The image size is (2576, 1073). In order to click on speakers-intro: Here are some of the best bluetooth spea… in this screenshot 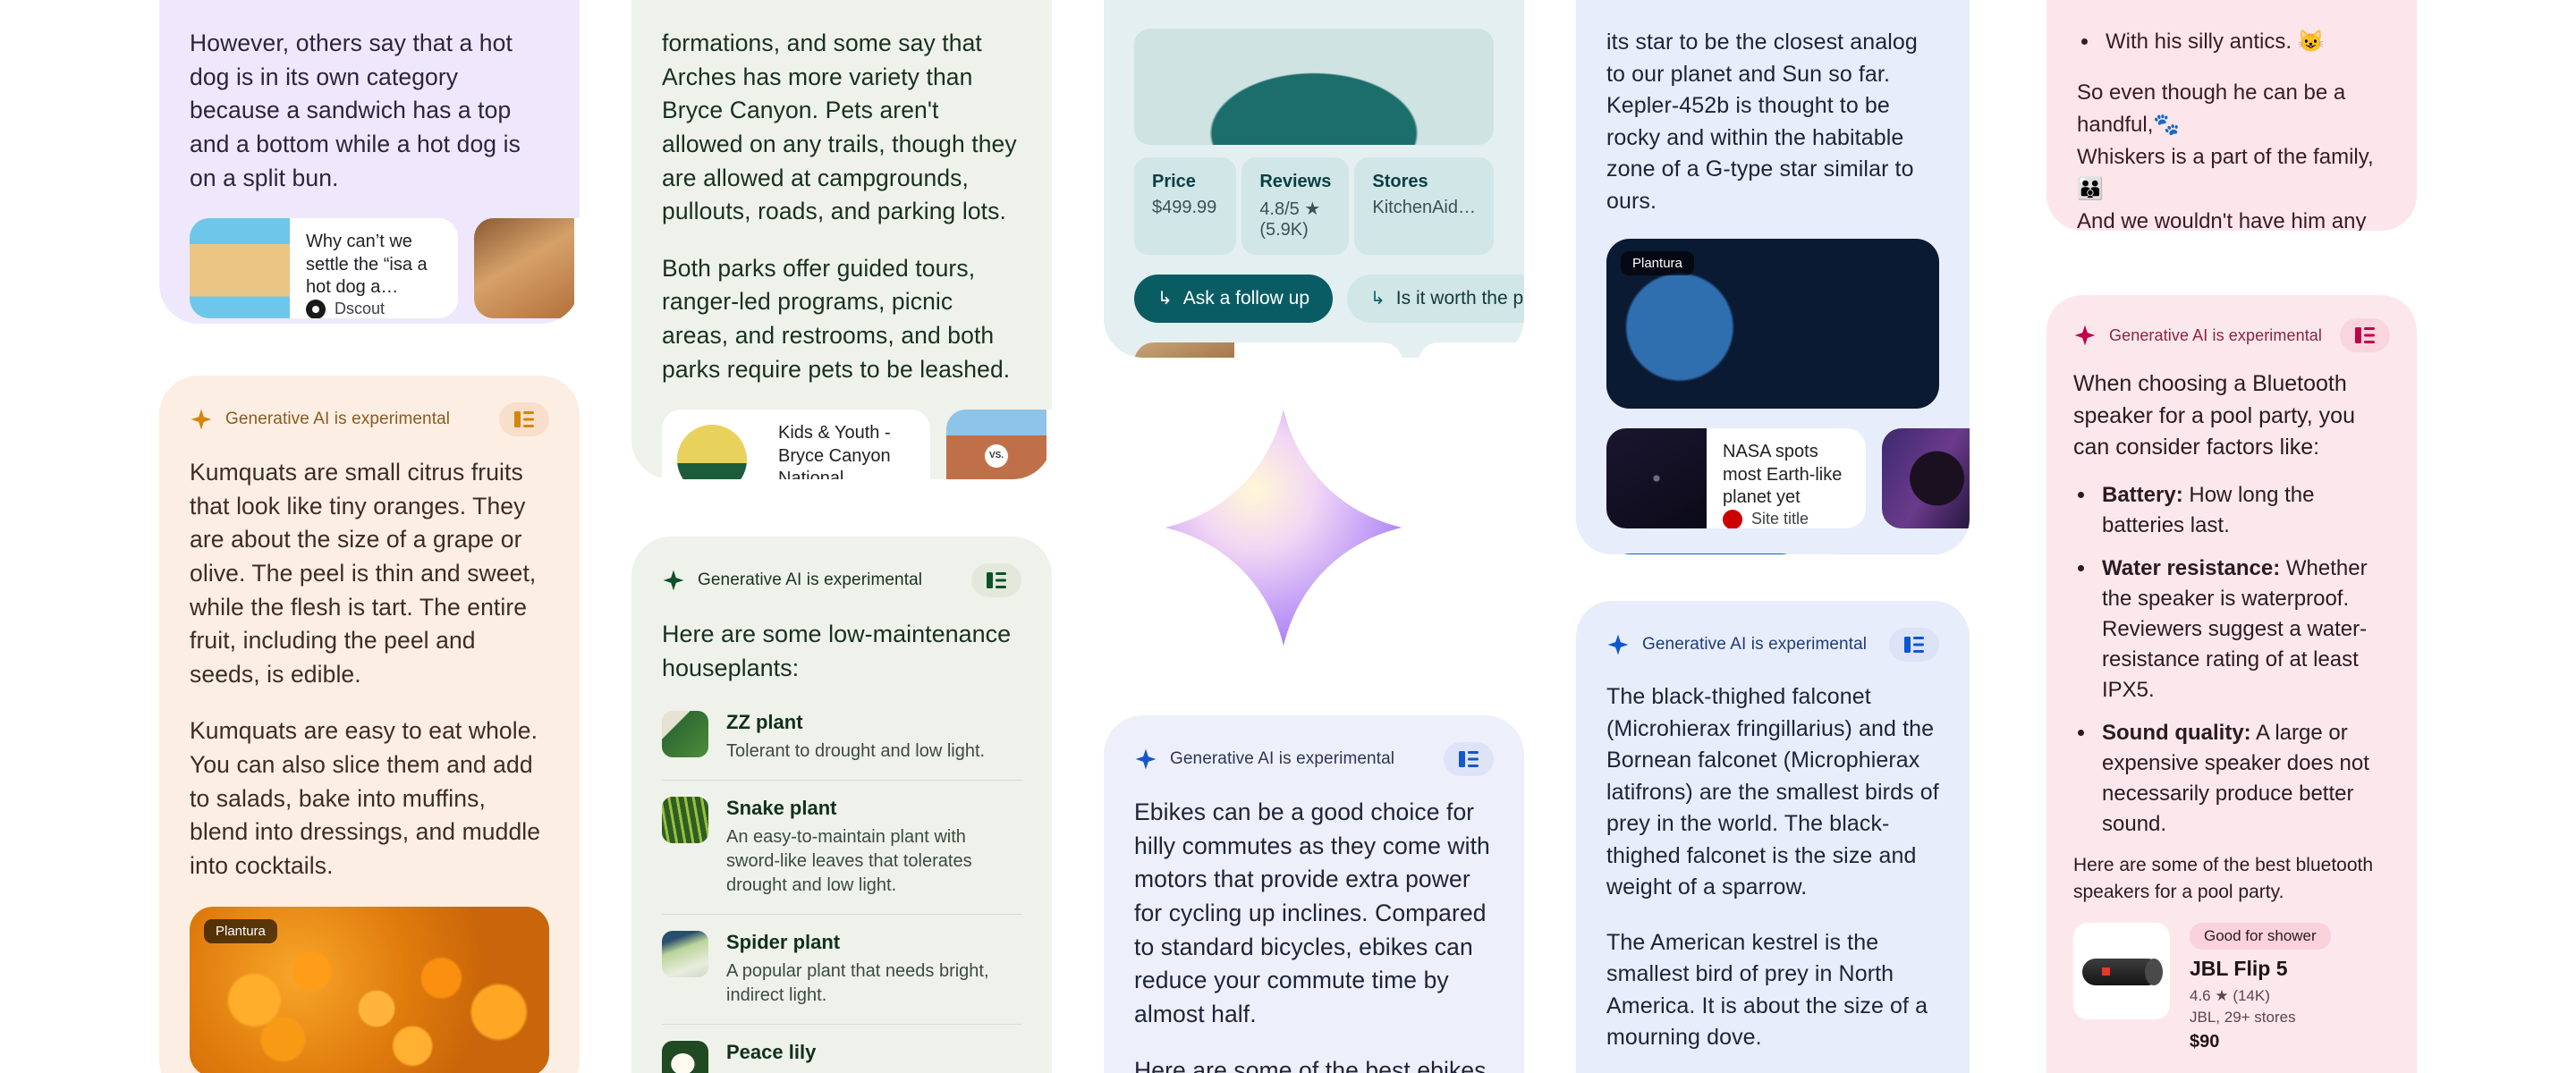, I will do `click(2223, 878)`.